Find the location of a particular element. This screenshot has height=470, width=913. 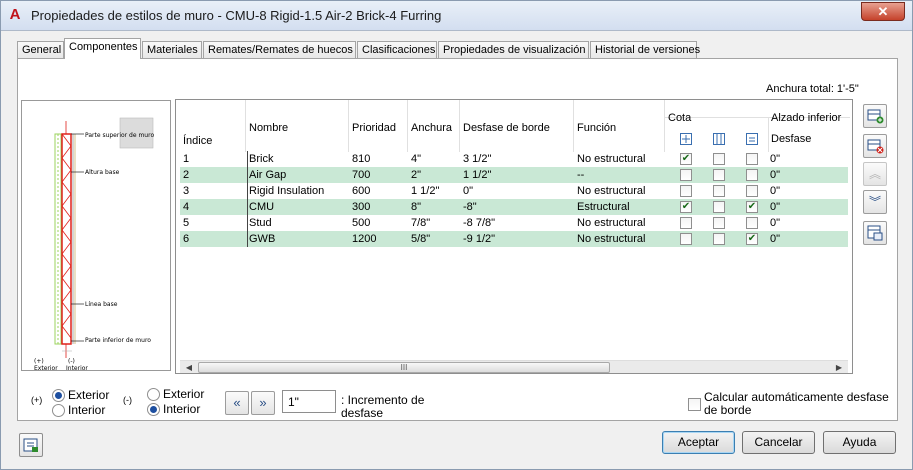

remove-component-button is located at coordinates (875, 146).